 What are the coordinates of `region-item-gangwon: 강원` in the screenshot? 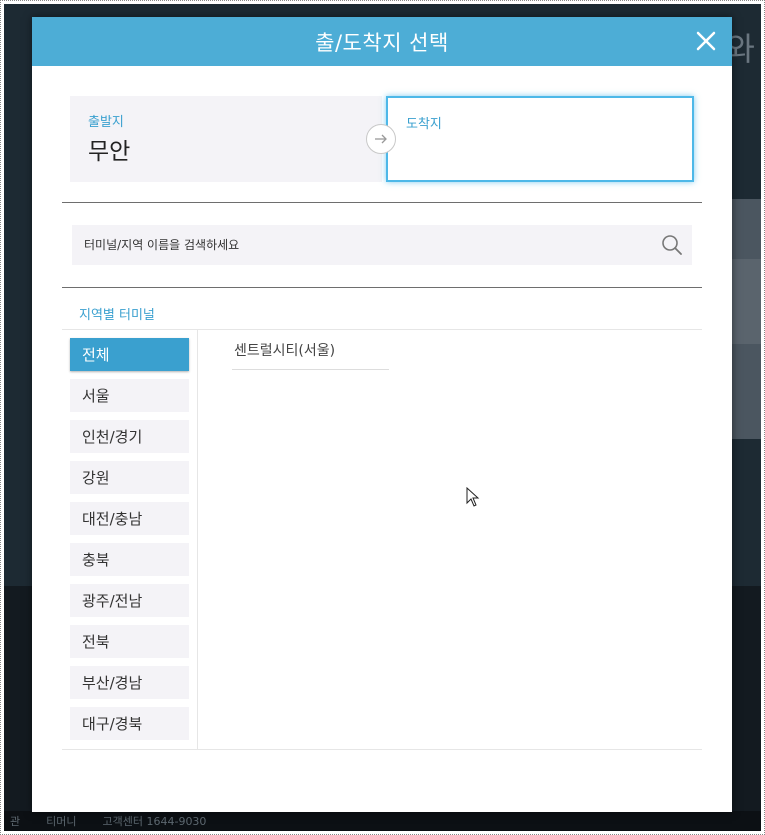 It's located at (129, 477).